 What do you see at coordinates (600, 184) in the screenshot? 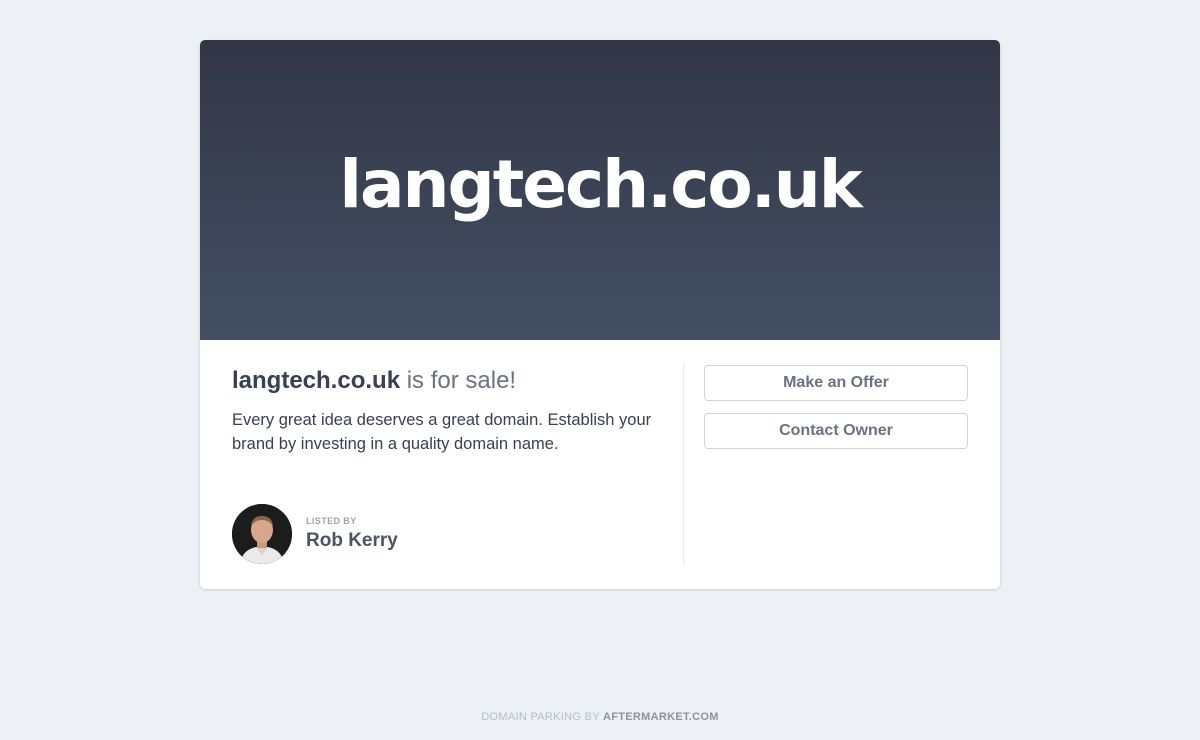
I see `hero-domain-title: langtech.co.uk` at bounding box center [600, 184].